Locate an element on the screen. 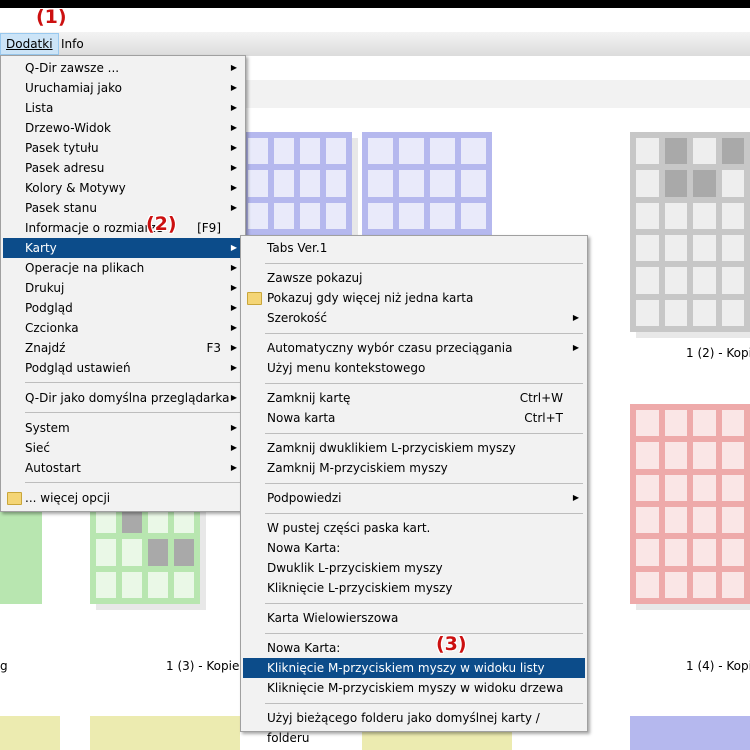 The image size is (750, 750). main-menu-item-karty: Karty ▶ is located at coordinates (123, 248).